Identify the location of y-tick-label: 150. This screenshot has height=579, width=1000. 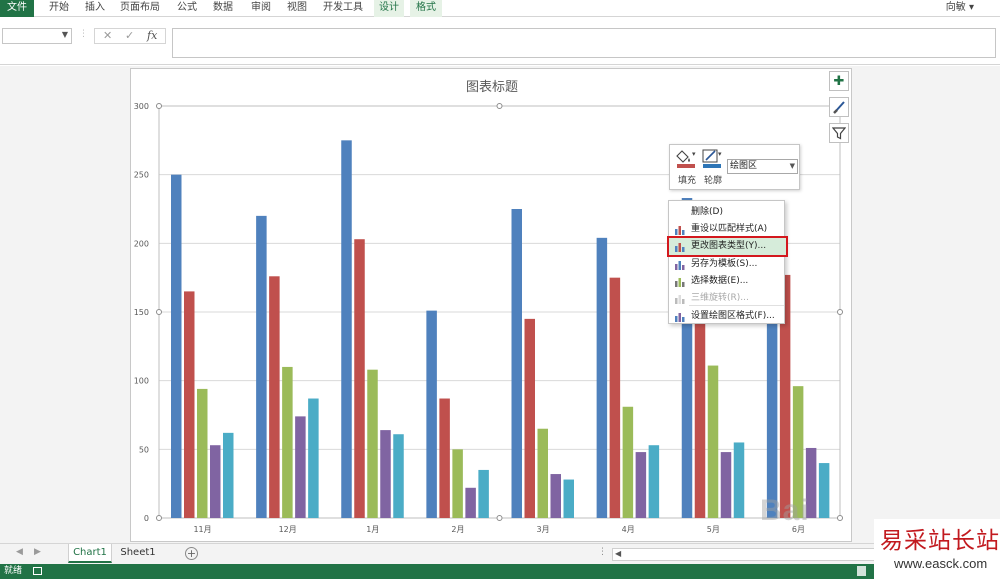
(141, 312).